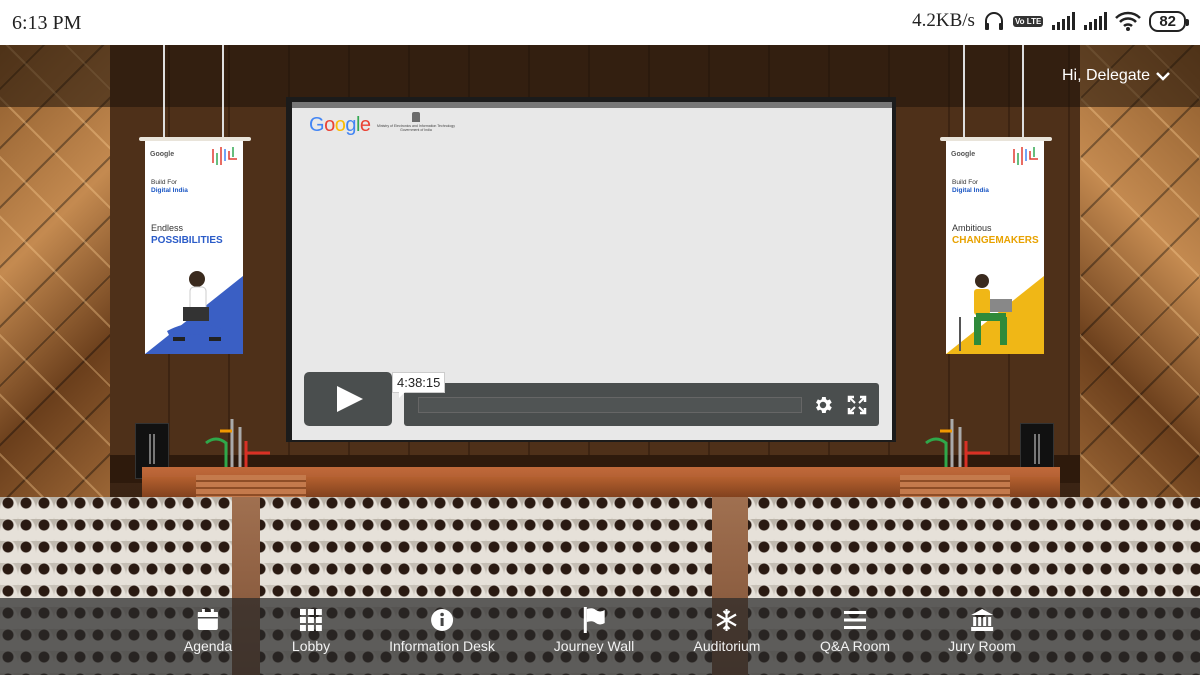 This screenshot has width=1200, height=675. I want to click on nav-label: Auditorium, so click(727, 646).